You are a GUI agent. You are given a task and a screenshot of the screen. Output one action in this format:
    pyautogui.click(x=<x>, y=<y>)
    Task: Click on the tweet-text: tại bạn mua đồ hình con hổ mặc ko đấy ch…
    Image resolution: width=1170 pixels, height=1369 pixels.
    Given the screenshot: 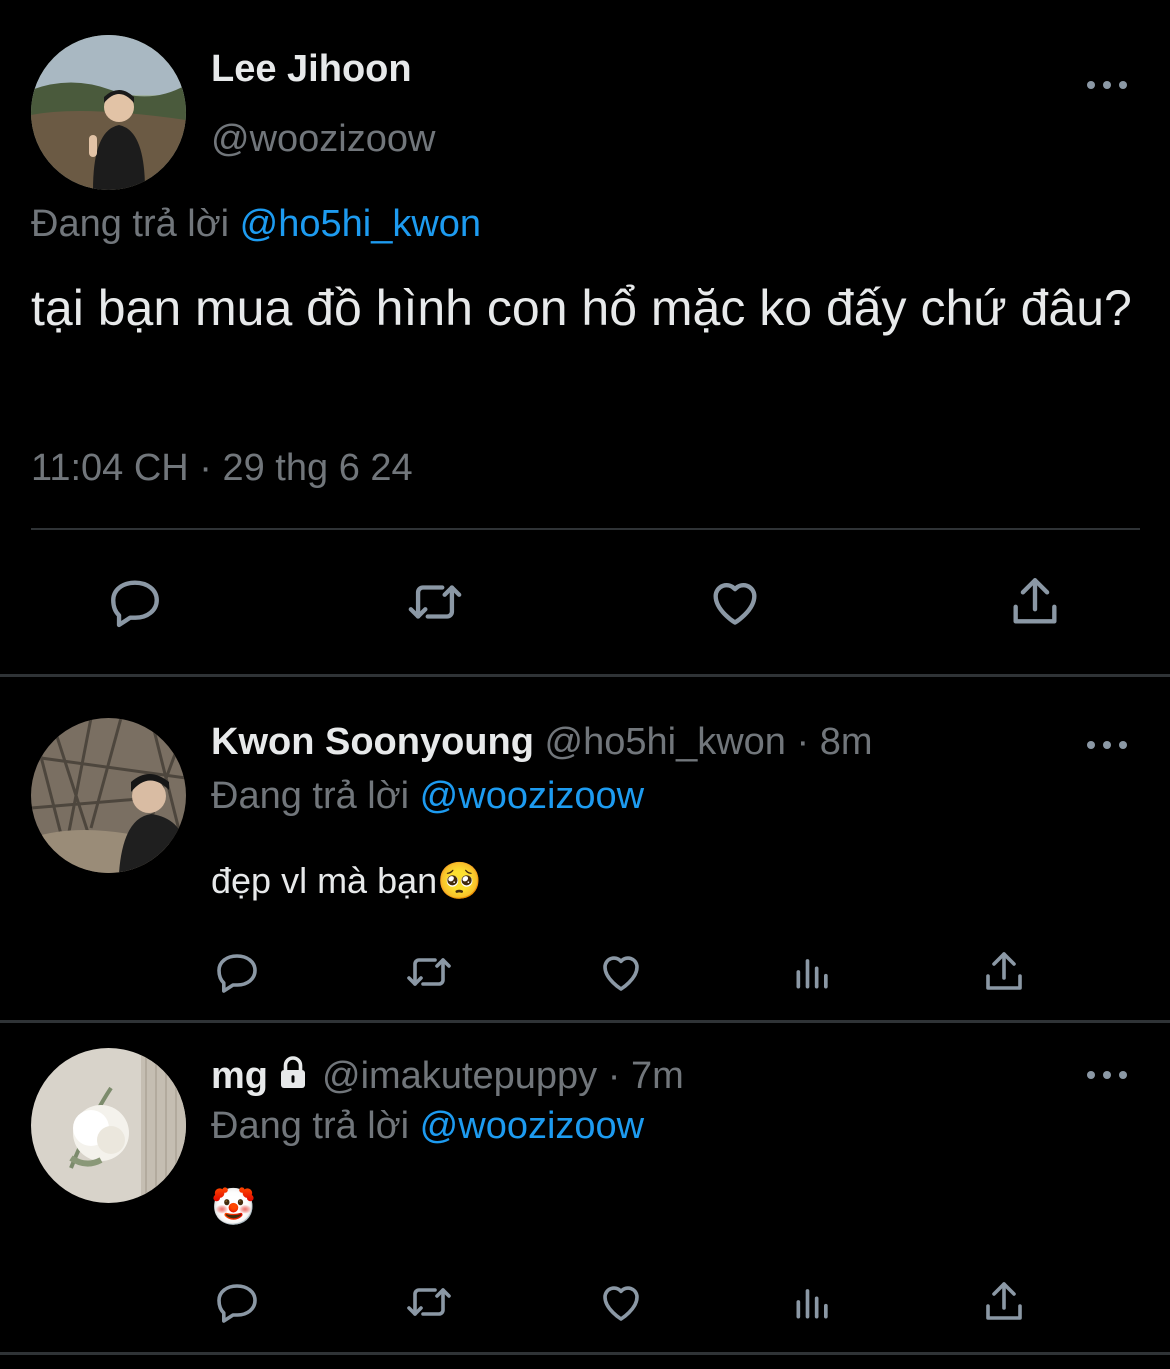 What is the action you would take?
    pyautogui.click(x=581, y=308)
    